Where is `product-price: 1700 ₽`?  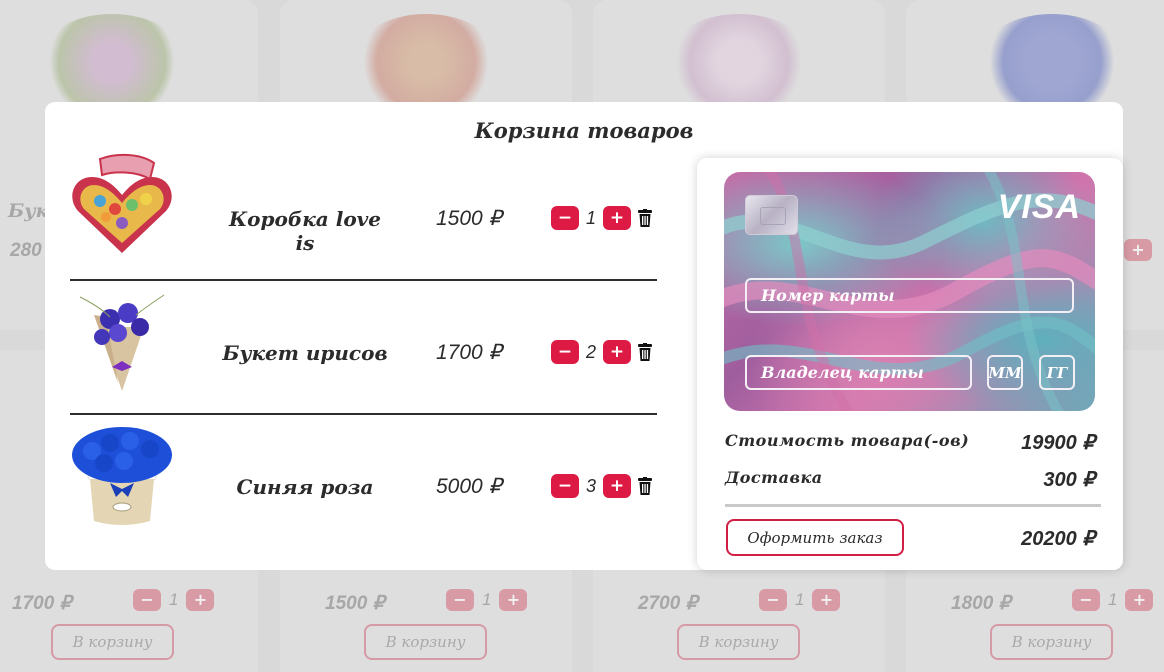 product-price: 1700 ₽ is located at coordinates (42, 603).